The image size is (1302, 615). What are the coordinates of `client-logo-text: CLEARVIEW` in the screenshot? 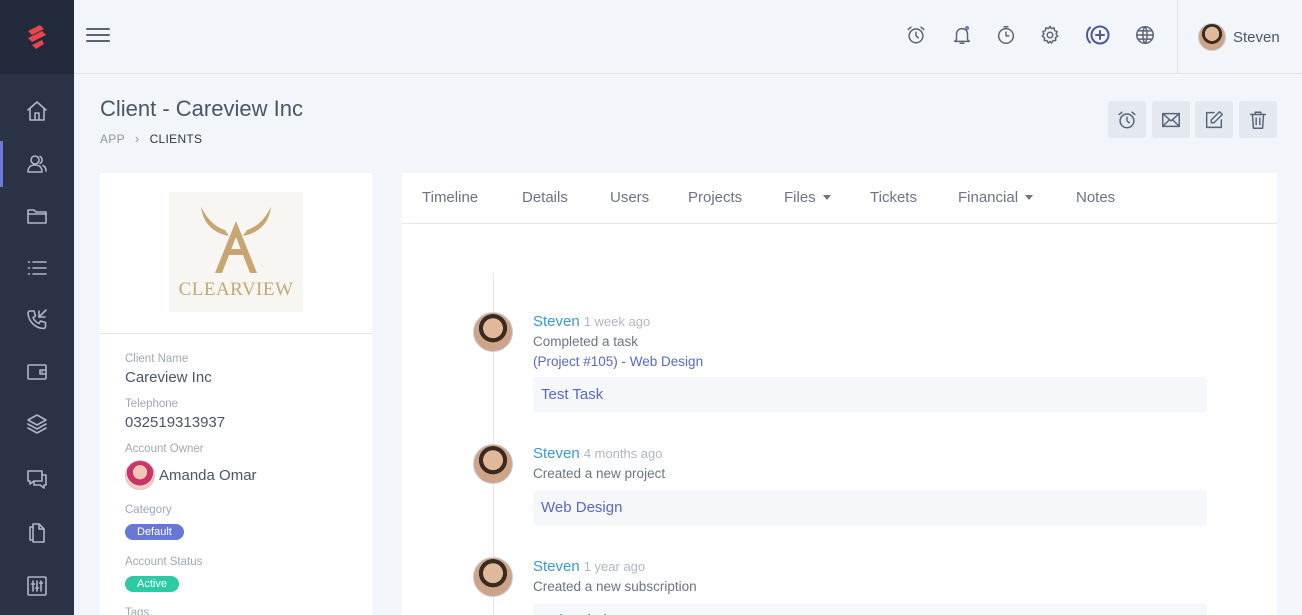 It's located at (236, 289).